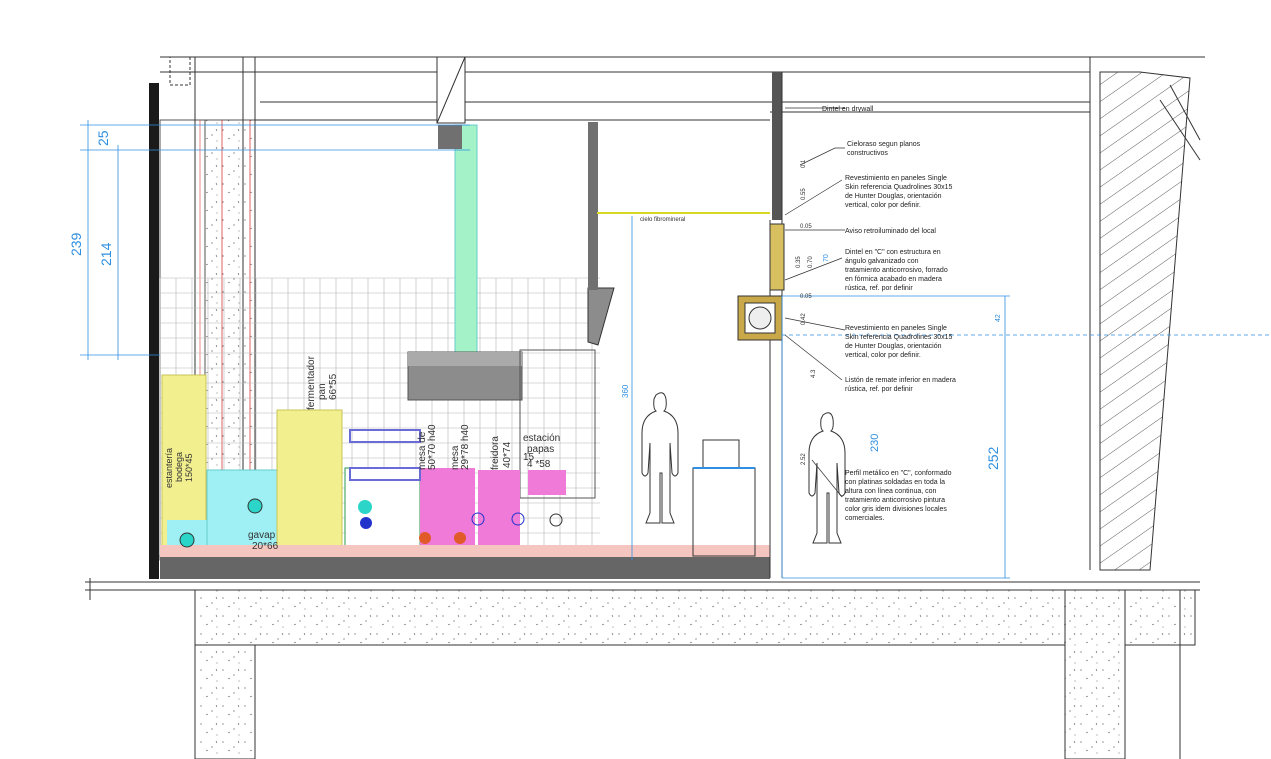 This screenshot has height=759, width=1271. What do you see at coordinates (806, 297) in the screenshot?
I see `dim-005b: 0.05` at bounding box center [806, 297].